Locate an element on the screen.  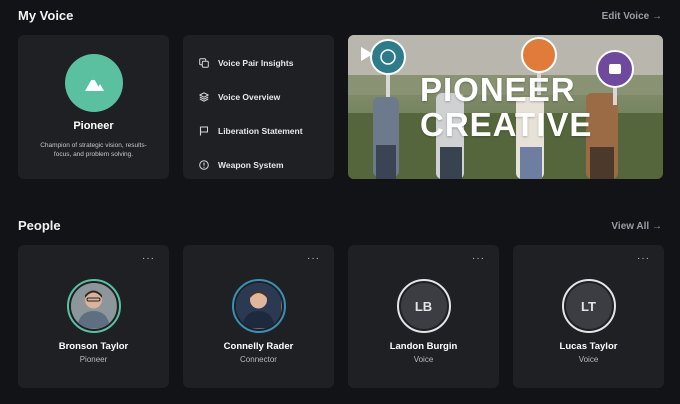
avatar: LT is located at coordinates (588, 306).